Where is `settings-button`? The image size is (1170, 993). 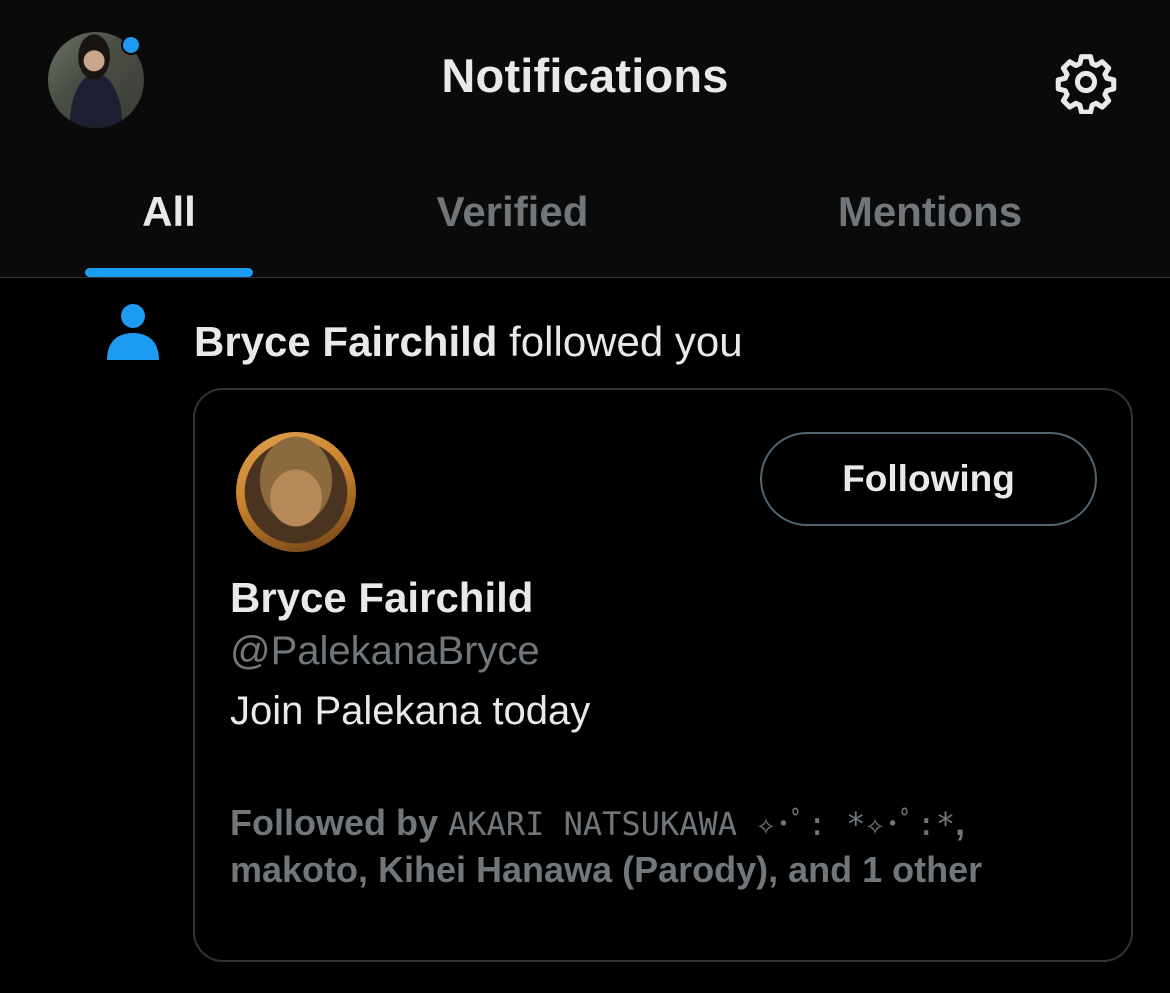
settings-button is located at coordinates (1086, 82).